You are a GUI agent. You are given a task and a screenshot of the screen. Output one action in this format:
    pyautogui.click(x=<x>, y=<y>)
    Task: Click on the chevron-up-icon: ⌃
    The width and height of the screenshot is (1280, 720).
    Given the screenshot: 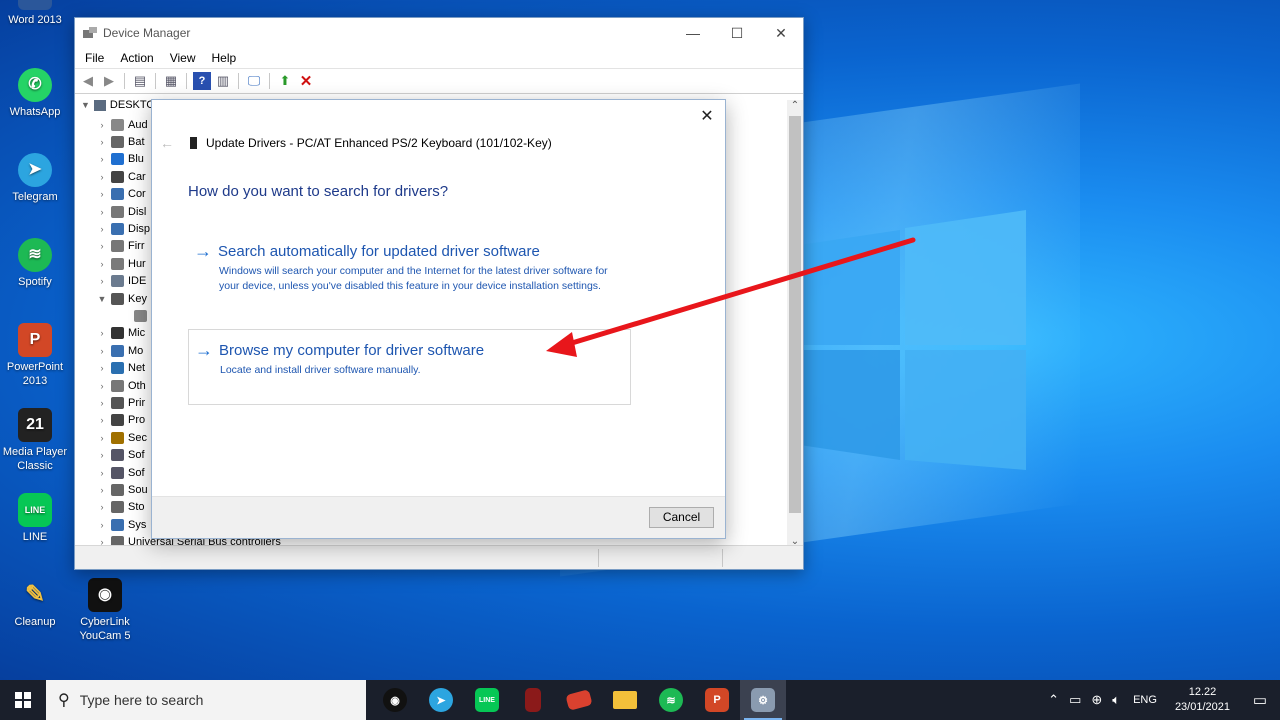 What is the action you would take?
    pyautogui.click(x=1053, y=700)
    